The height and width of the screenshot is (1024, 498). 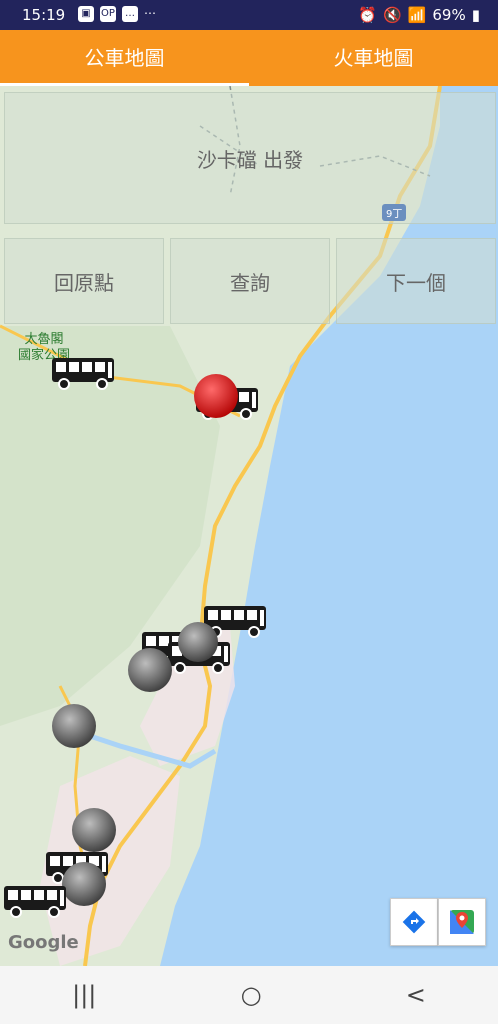 What do you see at coordinates (150, 13) in the screenshot?
I see `more-dots-icon: ⋯` at bounding box center [150, 13].